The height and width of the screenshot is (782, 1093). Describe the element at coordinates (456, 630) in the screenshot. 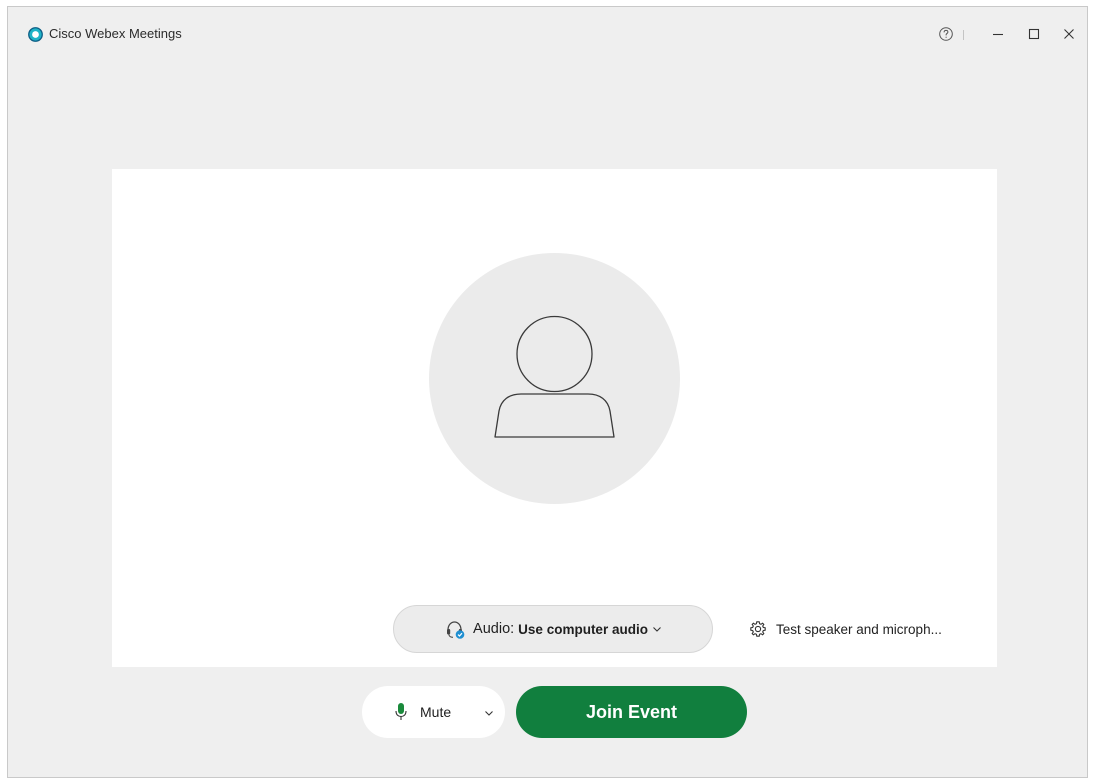

I see `headset-icon` at that location.